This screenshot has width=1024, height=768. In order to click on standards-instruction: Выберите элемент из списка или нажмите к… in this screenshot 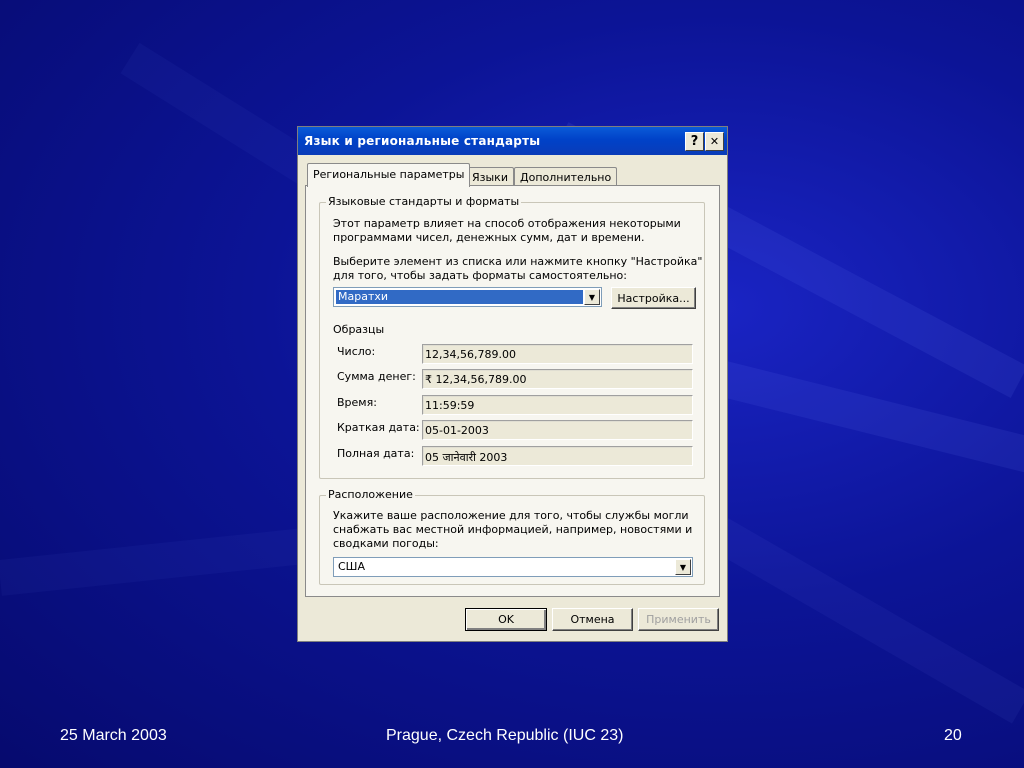, I will do `click(518, 261)`.